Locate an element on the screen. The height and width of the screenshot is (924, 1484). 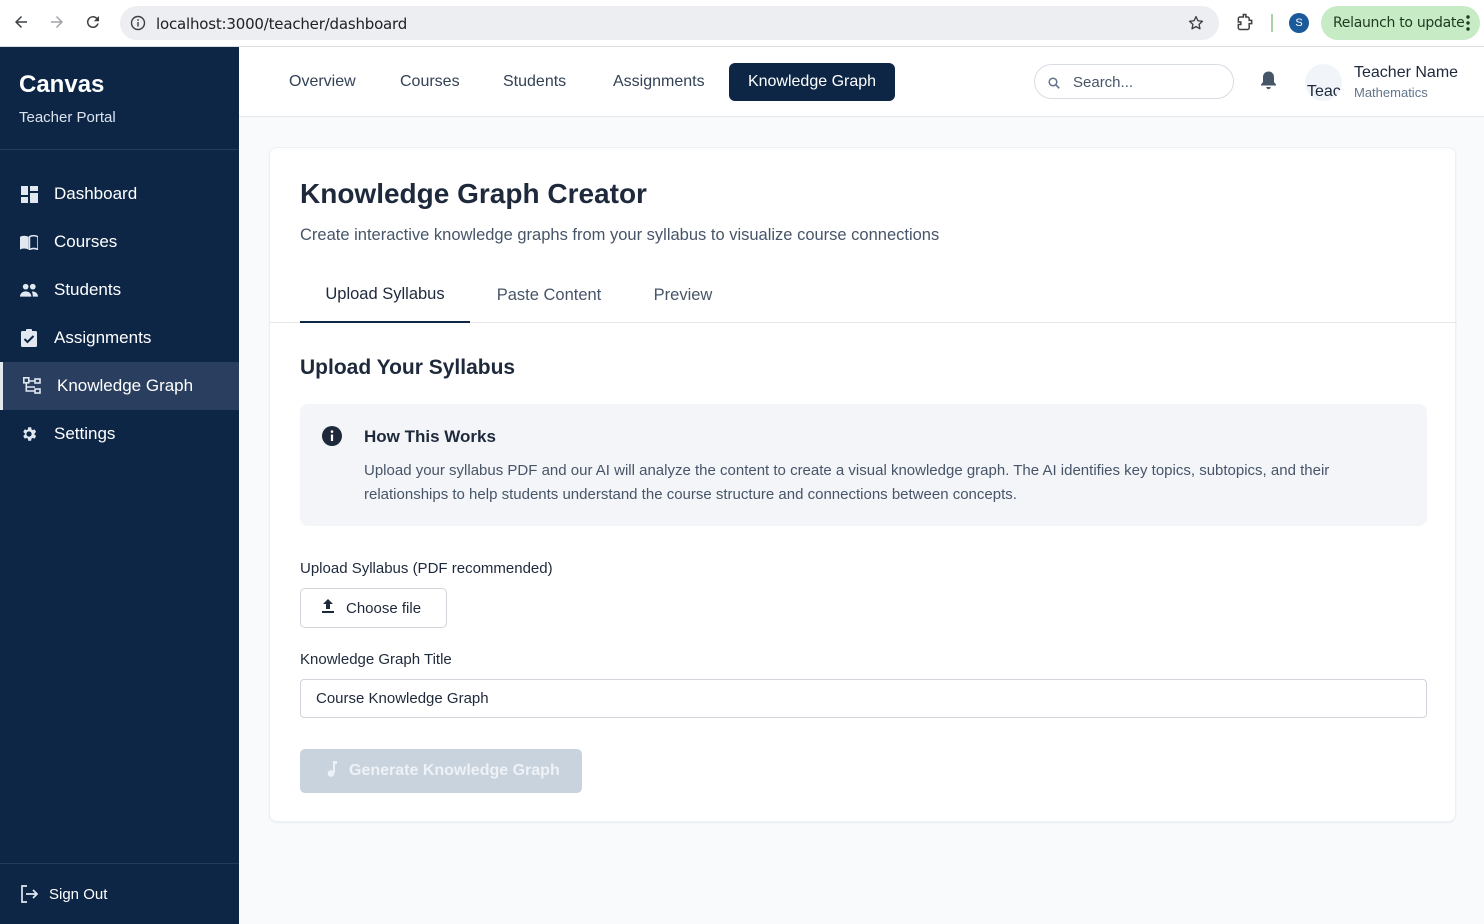
bookmark-star-icon is located at coordinates (1196, 25).